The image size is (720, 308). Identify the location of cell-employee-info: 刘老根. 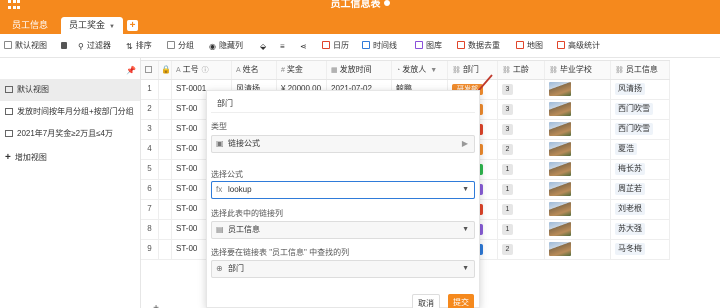
(640, 209).